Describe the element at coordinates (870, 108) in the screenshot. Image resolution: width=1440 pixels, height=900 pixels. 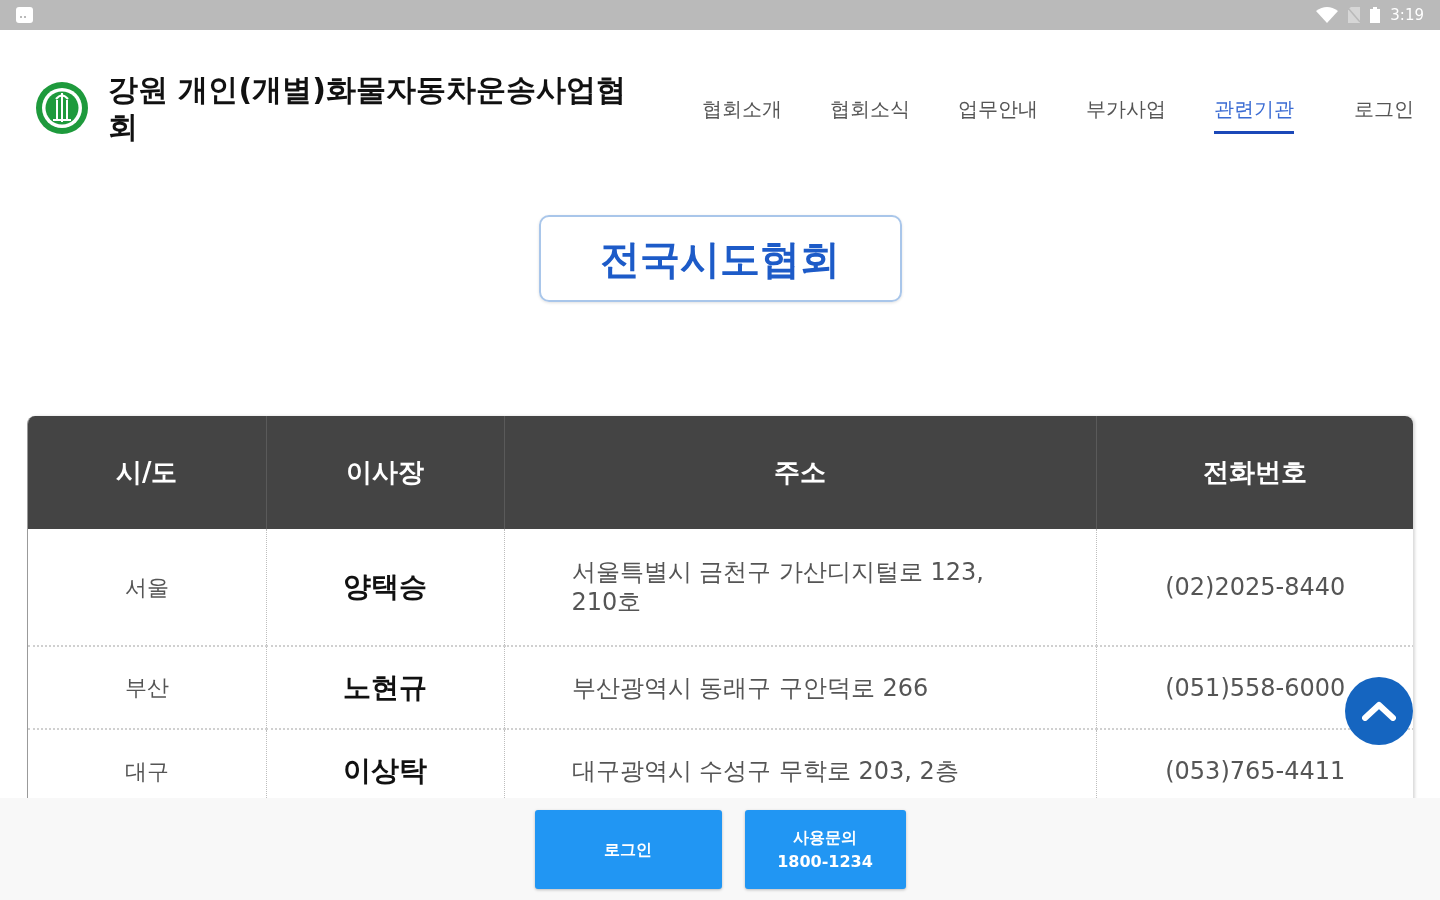
I see `nav-link: 협회소식` at that location.